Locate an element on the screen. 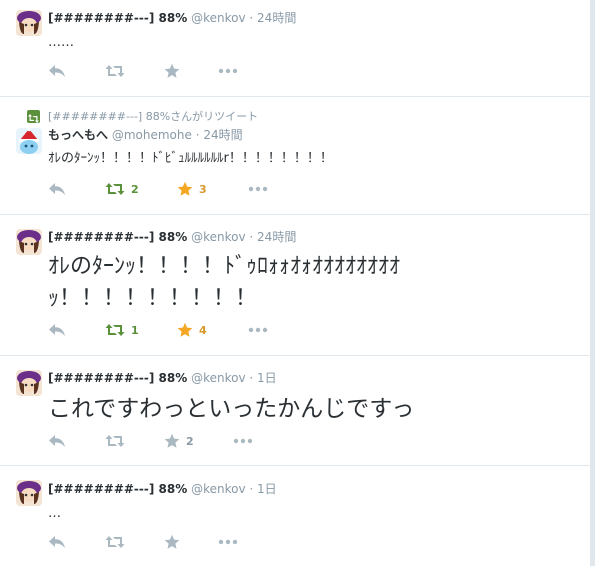 This screenshot has width=595, height=566. scroll-edge is located at coordinates (592, 283).